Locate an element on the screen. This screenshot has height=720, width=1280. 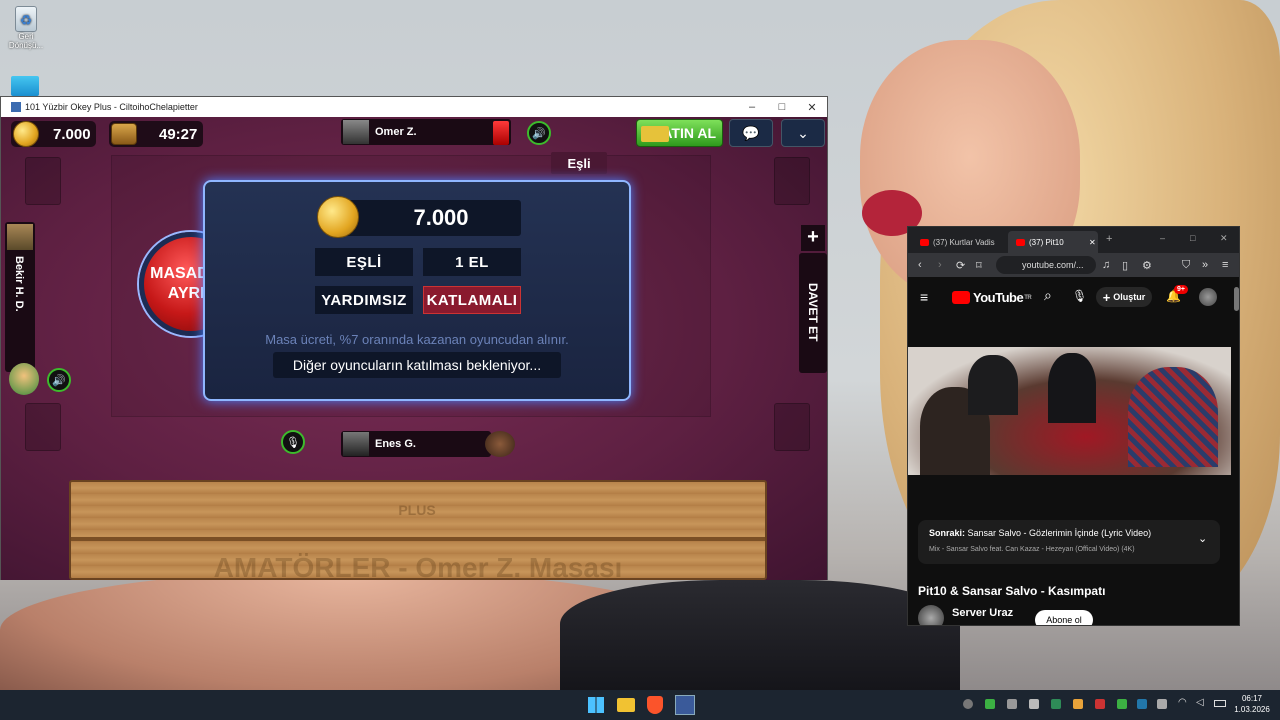
browser-tab-1-title: (37) Kurtlar Vadis is located at coordinates (964, 242).